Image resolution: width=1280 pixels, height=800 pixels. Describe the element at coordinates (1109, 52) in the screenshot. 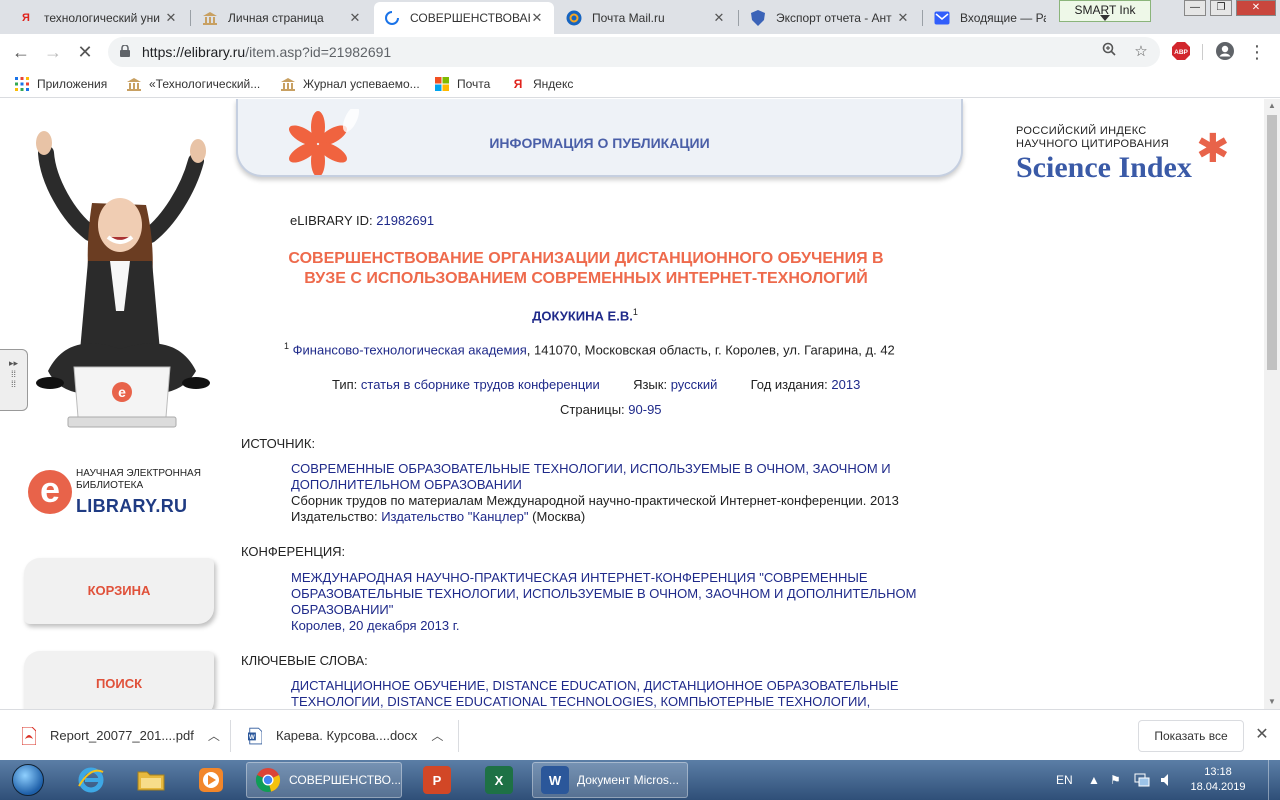

I see `zoom-icon` at that location.